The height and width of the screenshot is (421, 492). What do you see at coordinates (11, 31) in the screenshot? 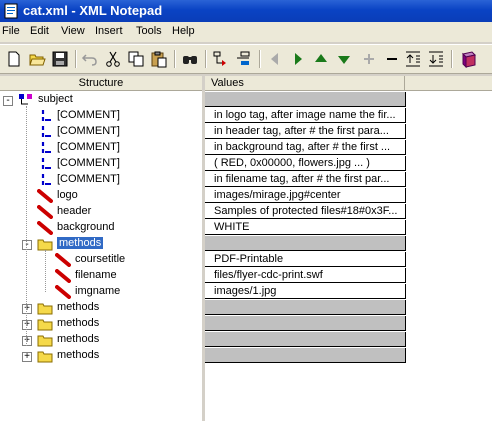
I see `menu-file: File` at bounding box center [11, 31].